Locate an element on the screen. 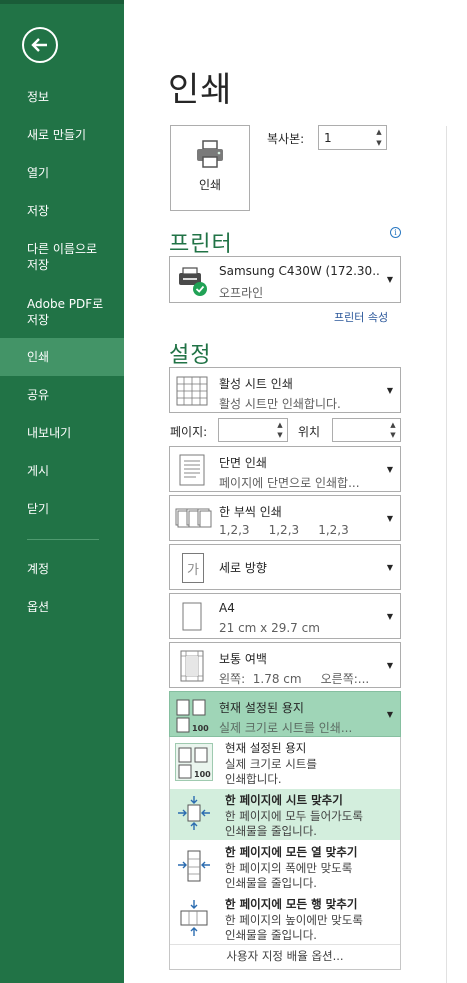 The height and width of the screenshot is (983, 467). paper-size-sub: 21 cm x 29.7 cm is located at coordinates (269, 628).